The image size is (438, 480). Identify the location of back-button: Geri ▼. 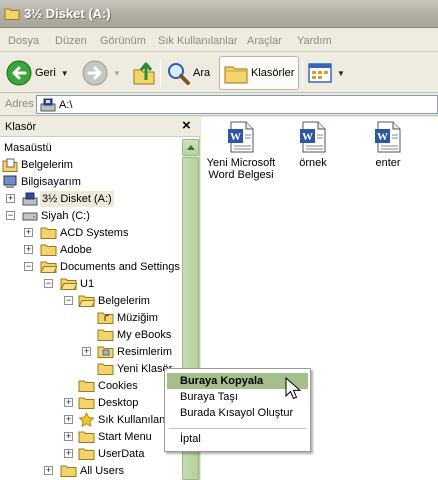
(37, 73).